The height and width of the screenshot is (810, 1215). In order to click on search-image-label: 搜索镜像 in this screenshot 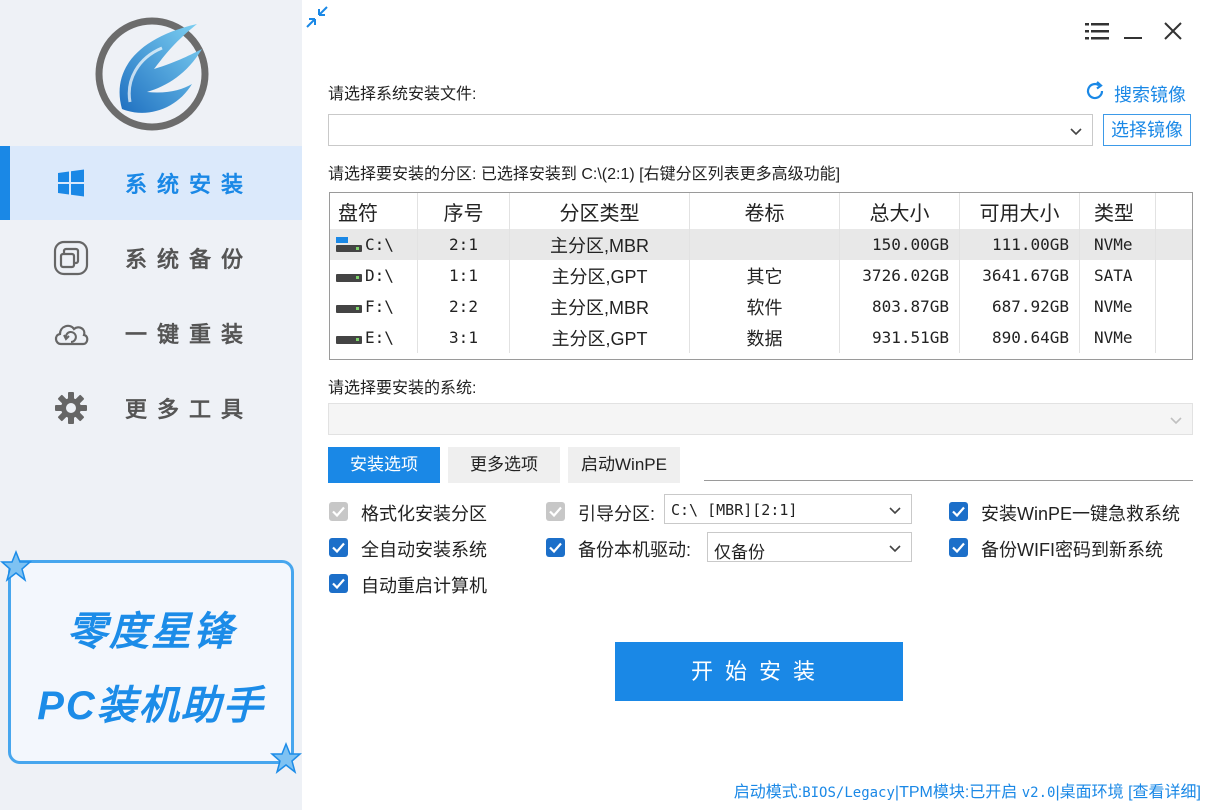, I will do `click(1150, 94)`.